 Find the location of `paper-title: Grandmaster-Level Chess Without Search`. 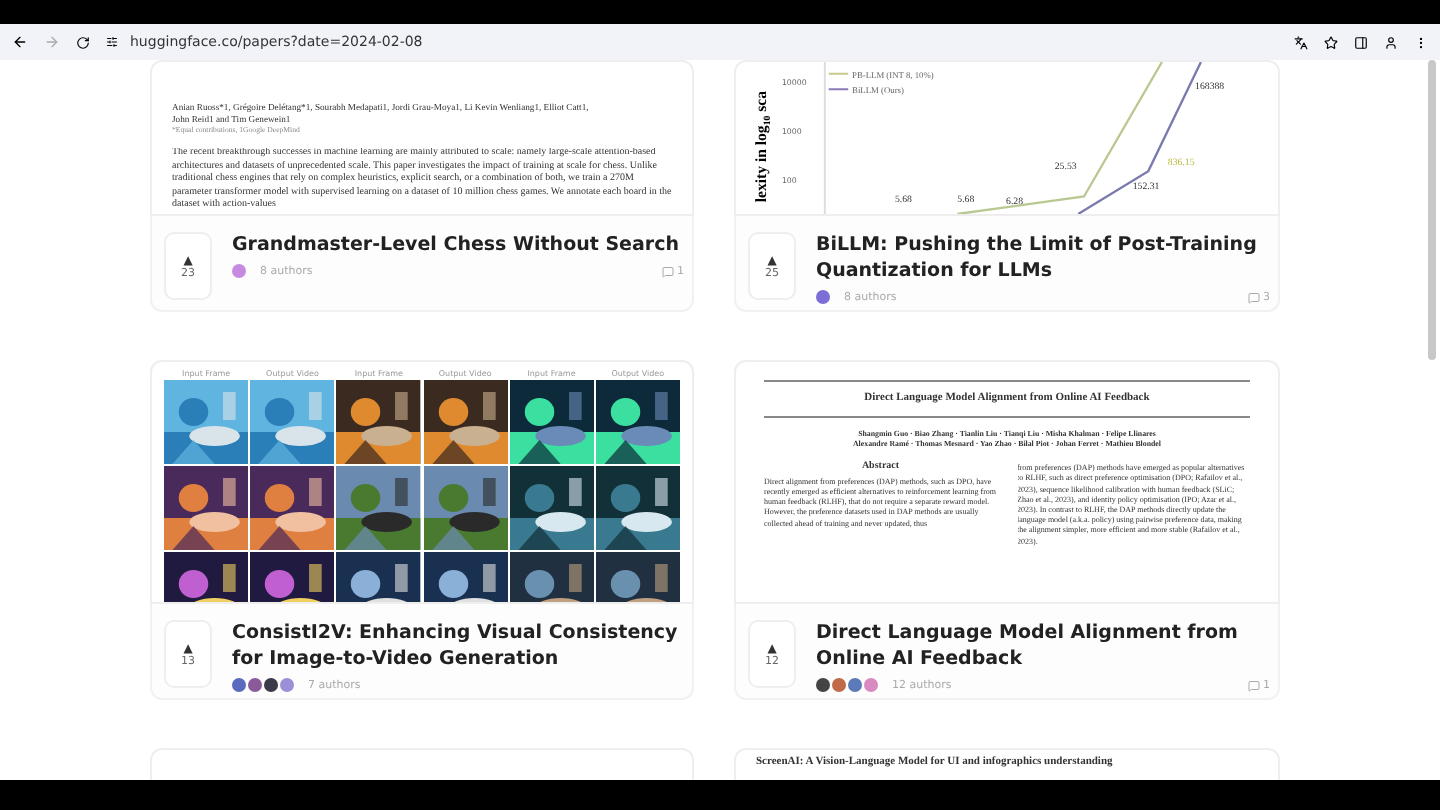

paper-title: Grandmaster-Level Chess Without Search is located at coordinates (458, 245).